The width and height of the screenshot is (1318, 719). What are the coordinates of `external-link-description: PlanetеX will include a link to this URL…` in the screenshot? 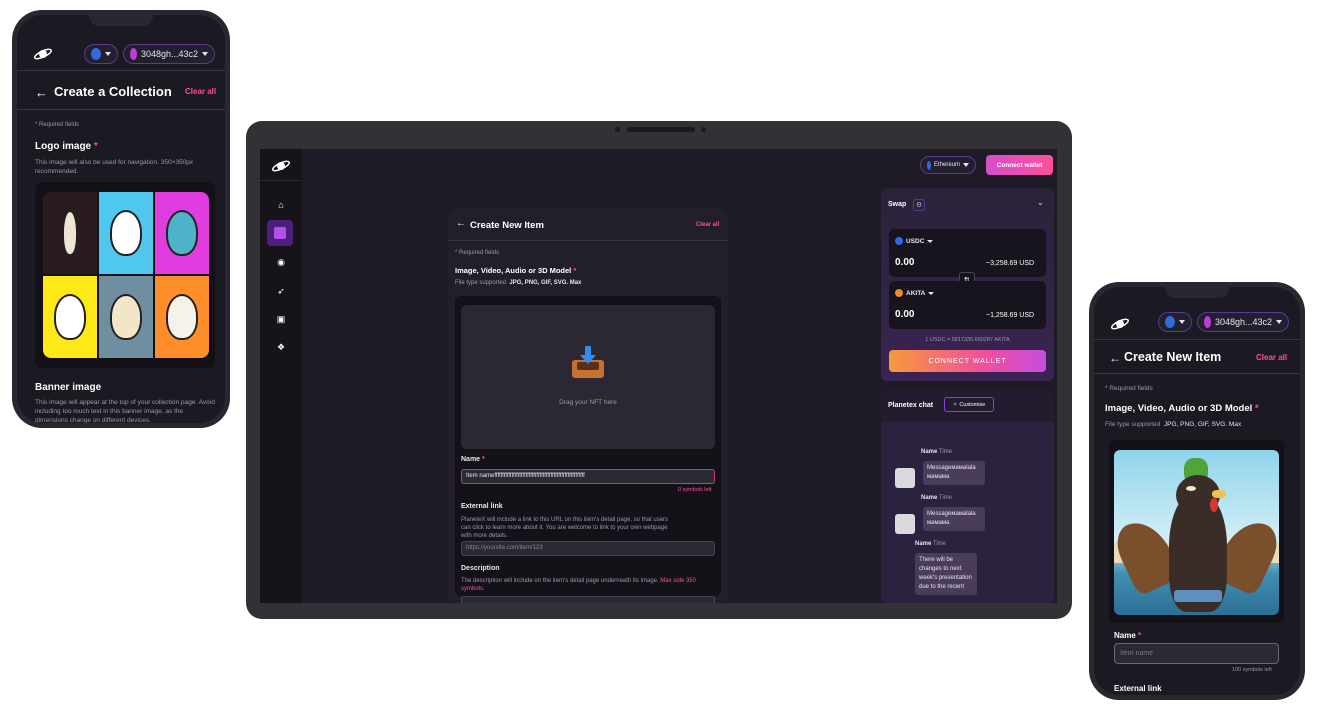 It's located at (565, 528).